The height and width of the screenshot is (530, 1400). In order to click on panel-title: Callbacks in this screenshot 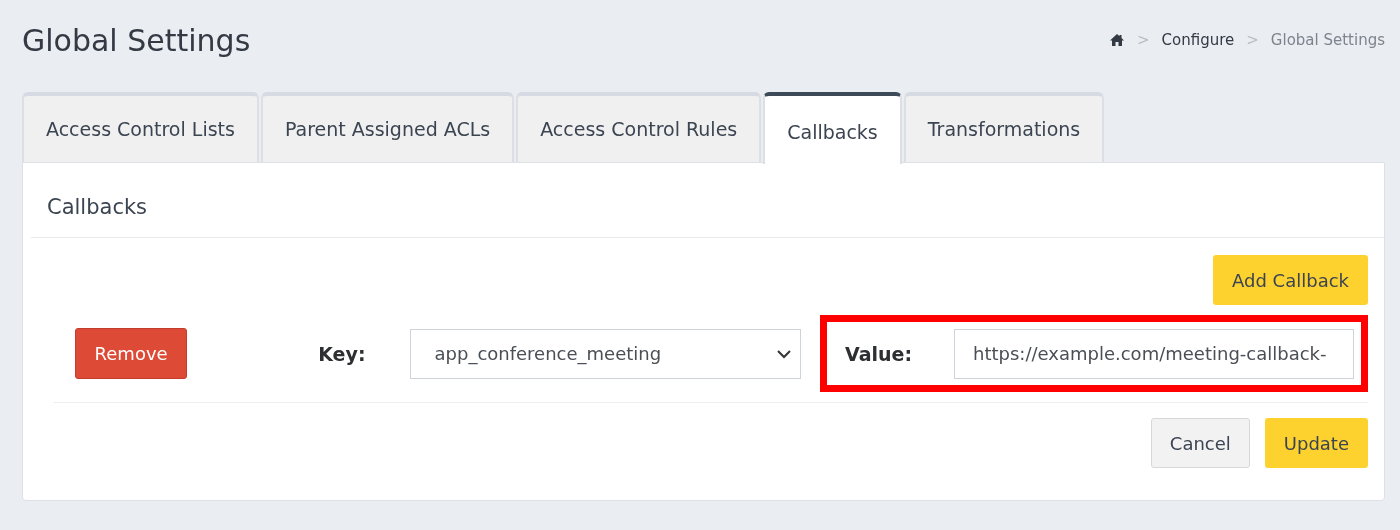, I will do `click(707, 200)`.